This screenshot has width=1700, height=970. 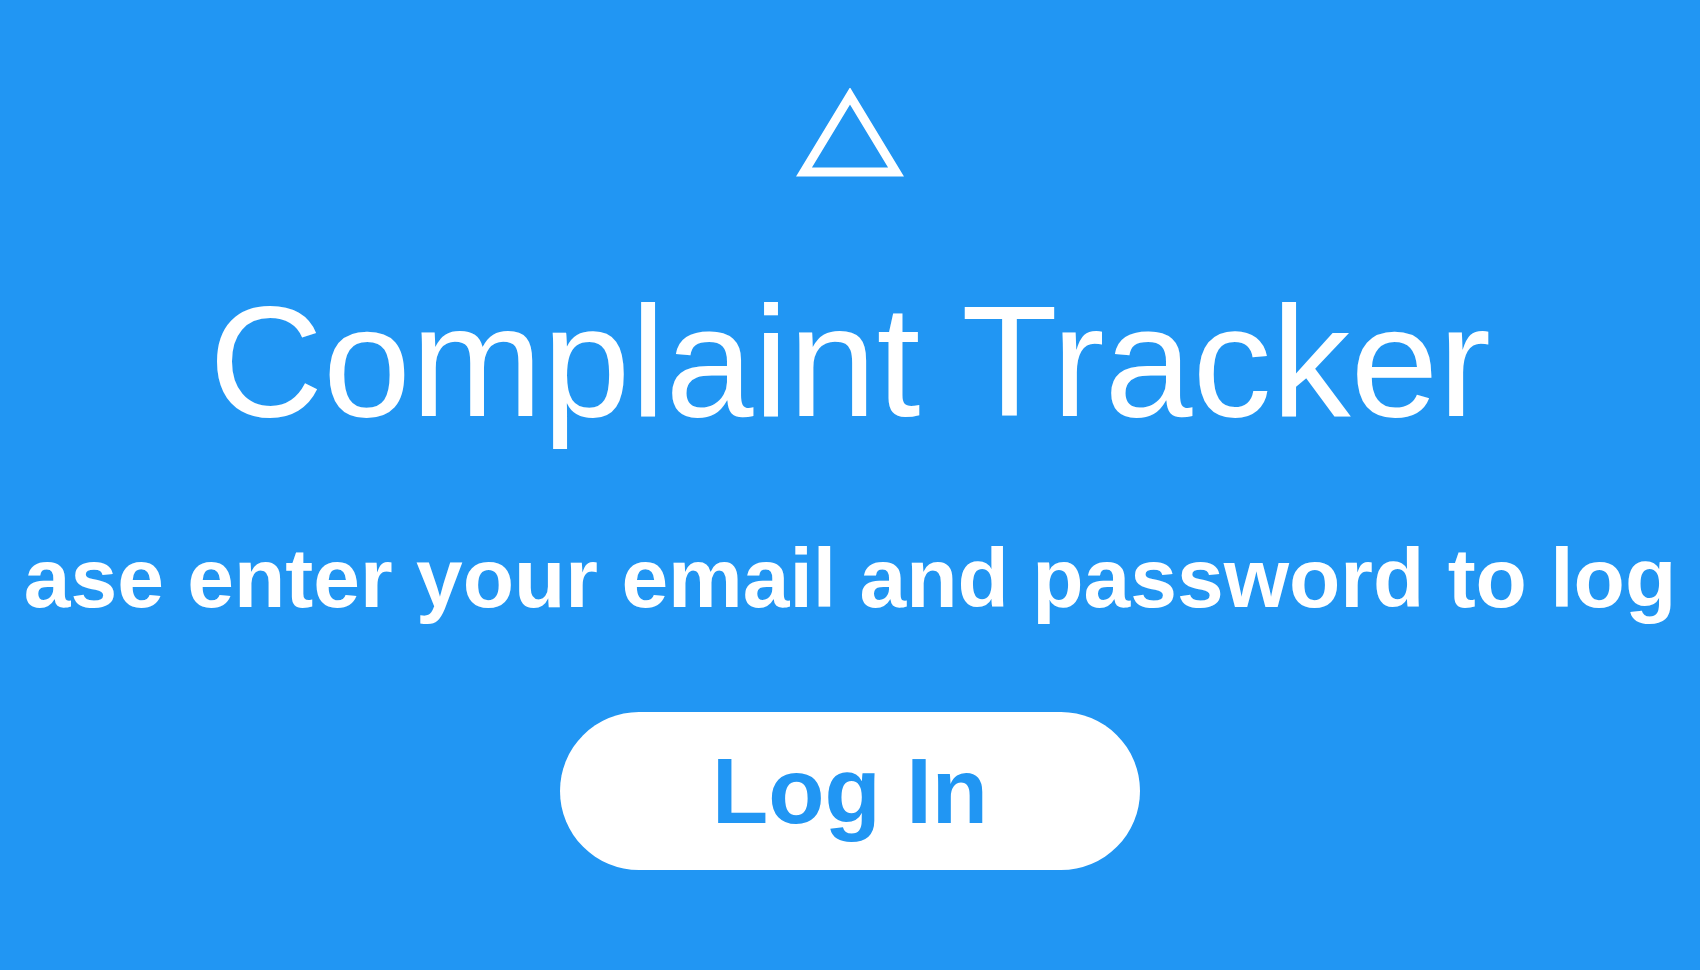 What do you see at coordinates (850, 361) in the screenshot?
I see `app-title: Complaint Tracker` at bounding box center [850, 361].